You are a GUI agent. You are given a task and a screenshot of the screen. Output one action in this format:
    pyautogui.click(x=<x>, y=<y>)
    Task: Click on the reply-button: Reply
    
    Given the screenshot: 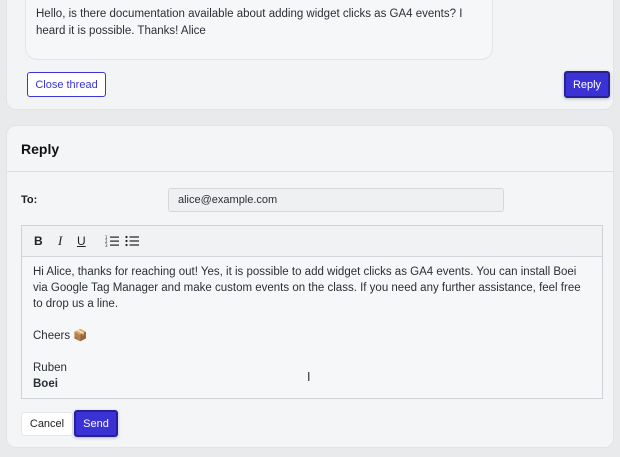 What is the action you would take?
    pyautogui.click(x=587, y=84)
    